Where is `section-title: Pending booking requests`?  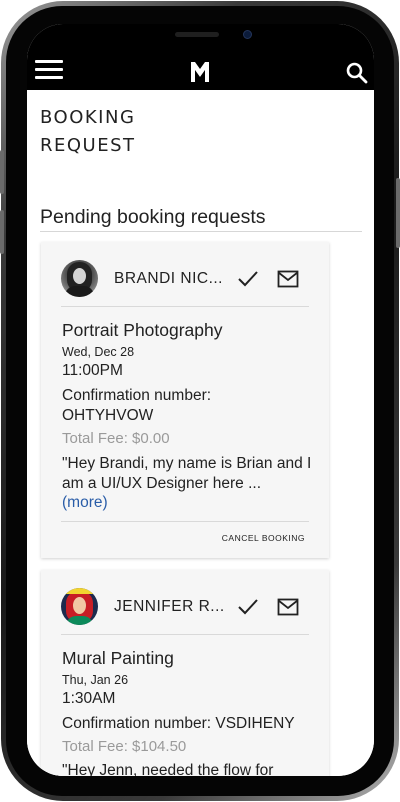
section-title: Pending booking requests is located at coordinates (153, 217).